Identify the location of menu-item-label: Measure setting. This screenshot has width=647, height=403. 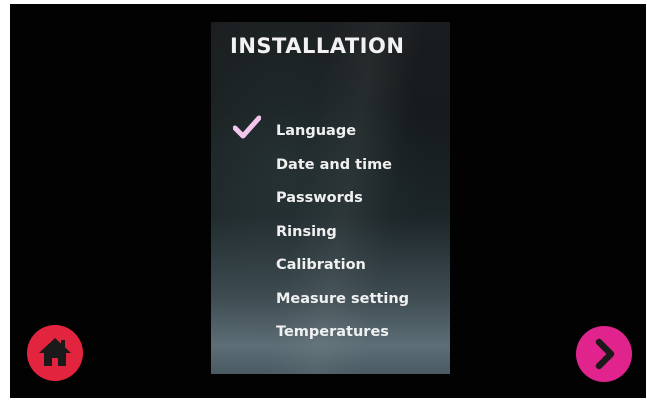
(343, 298).